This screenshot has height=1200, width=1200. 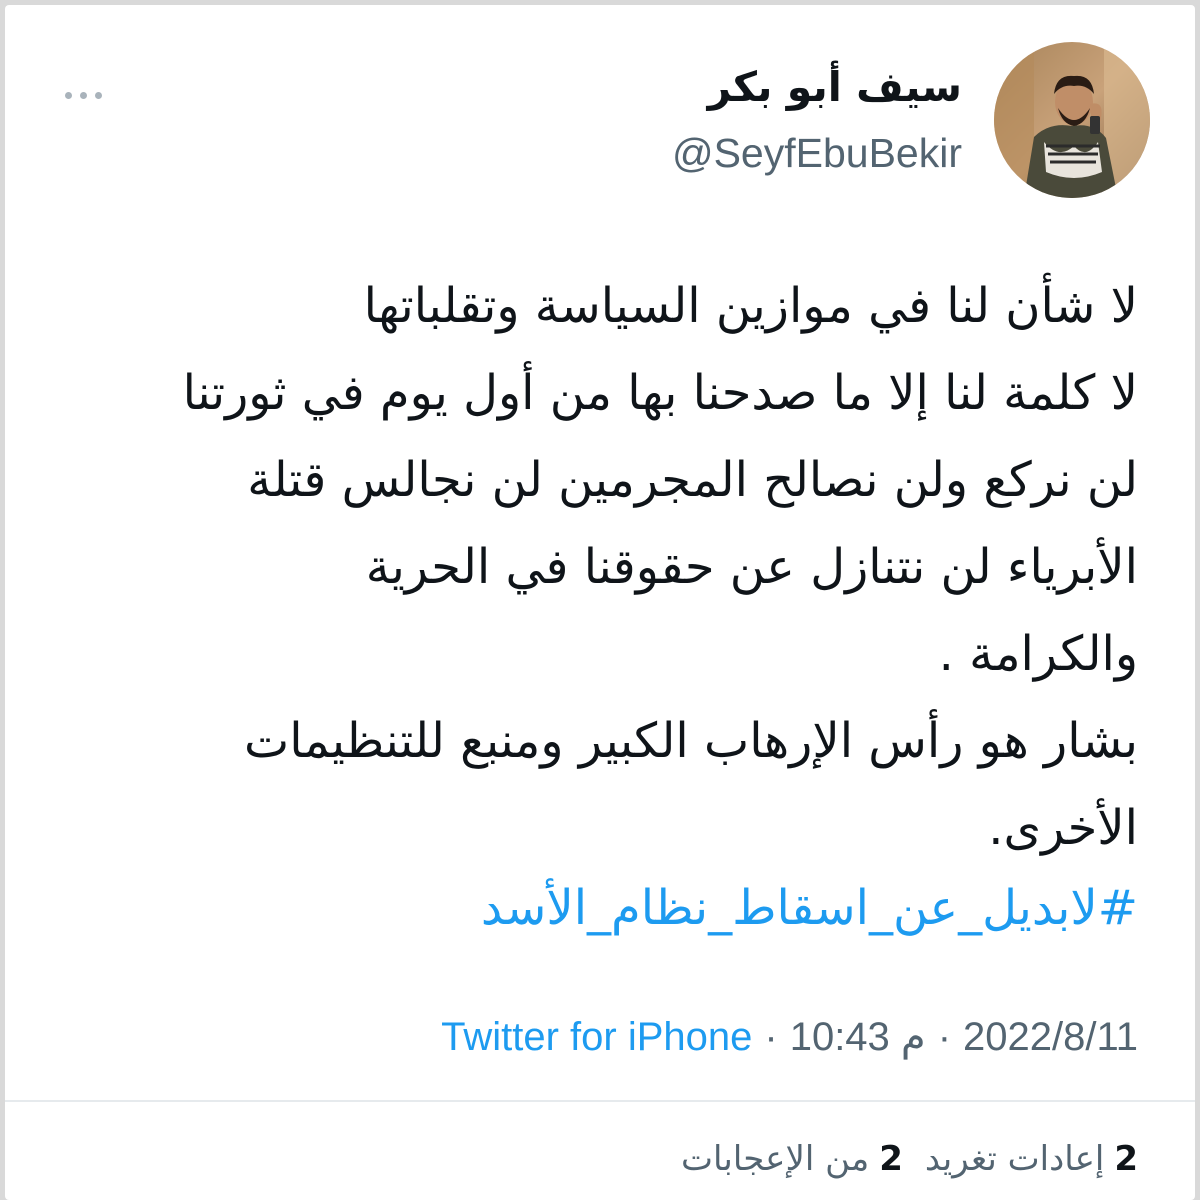 I want to click on likes-label: من الإعجابات, so click(x=775, y=1159).